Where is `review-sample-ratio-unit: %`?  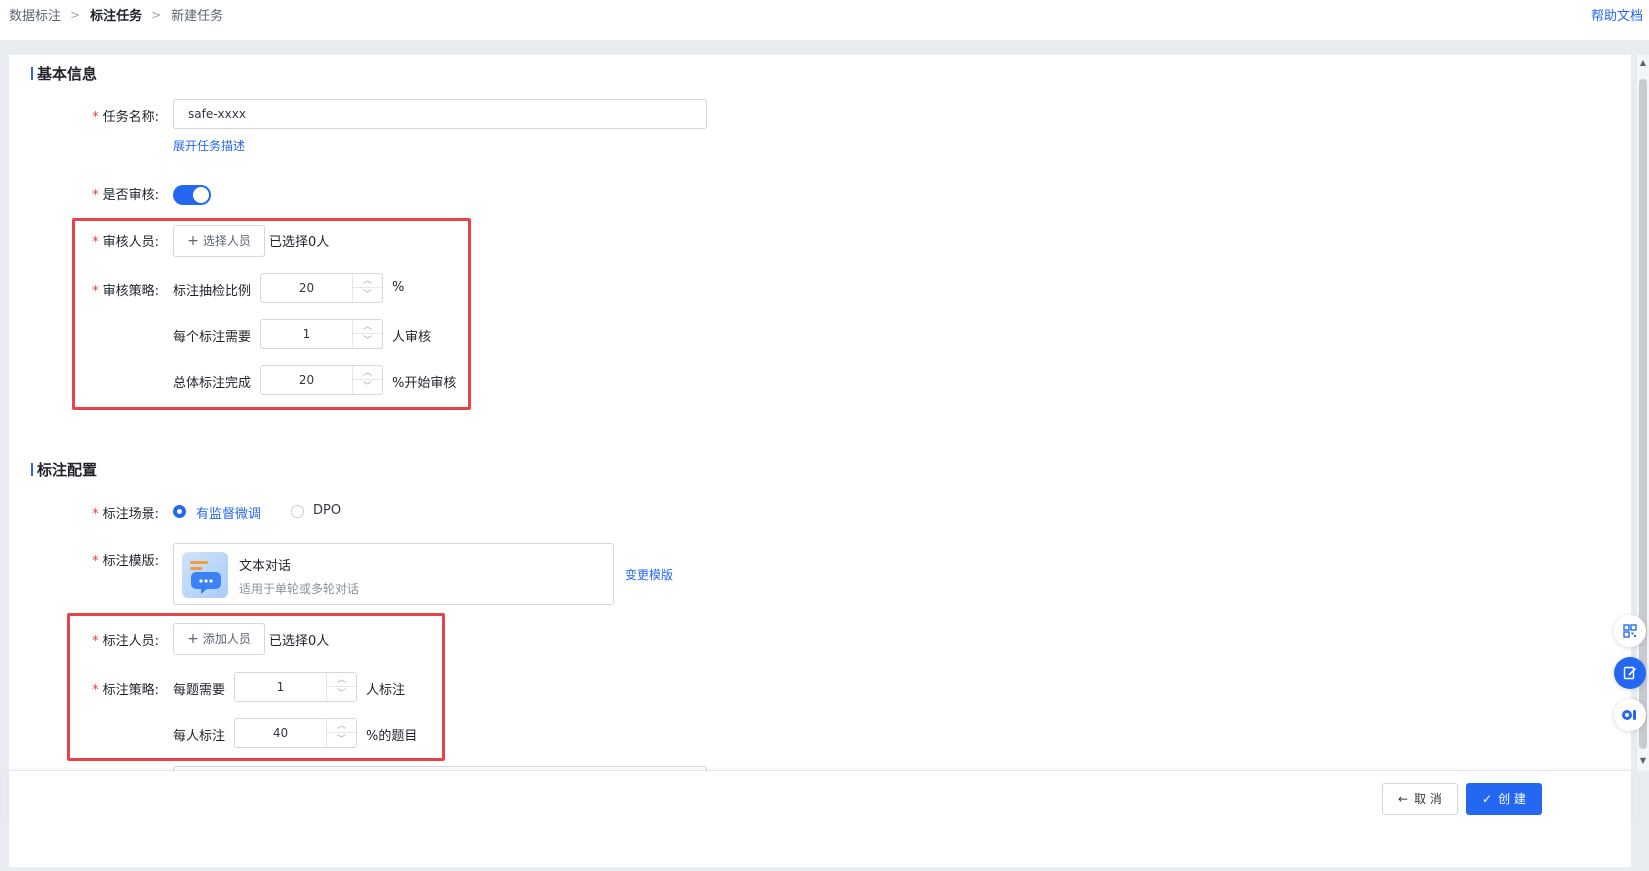
review-sample-ratio-unit: % is located at coordinates (398, 287).